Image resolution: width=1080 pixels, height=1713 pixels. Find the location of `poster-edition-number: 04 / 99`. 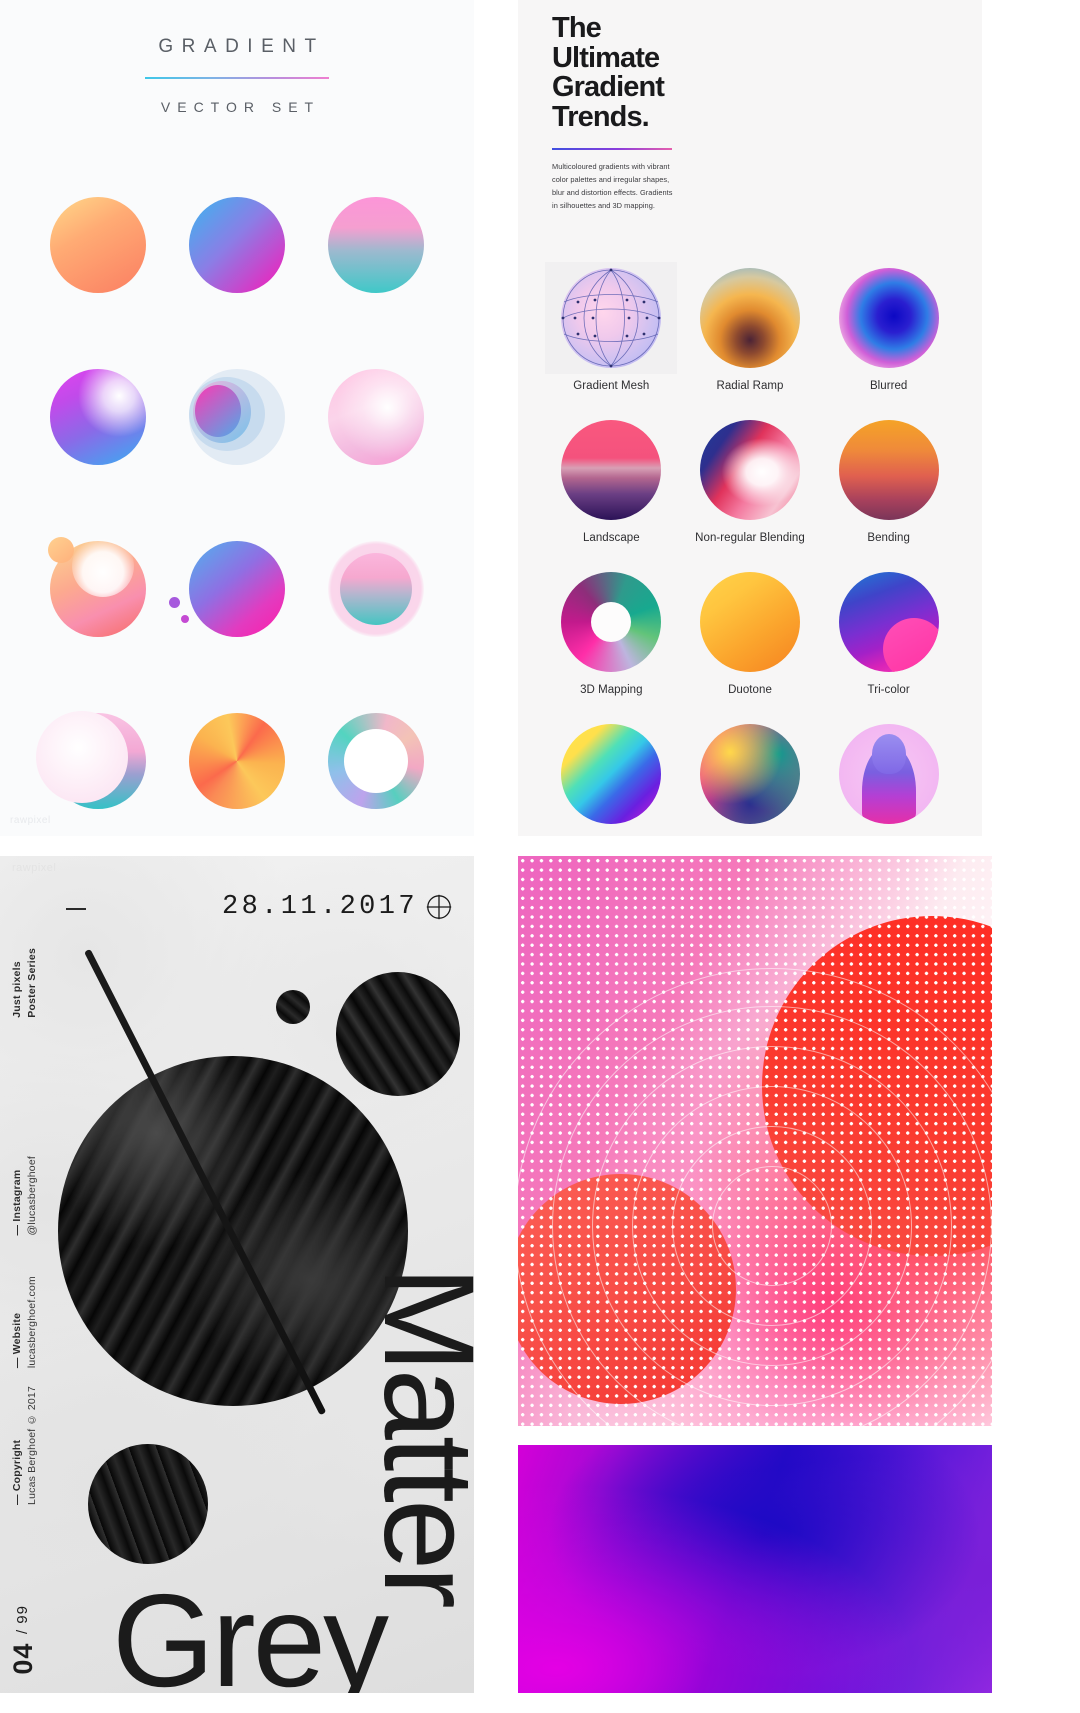

poster-edition-number: 04 / 99 is located at coordinates (23, 1640).